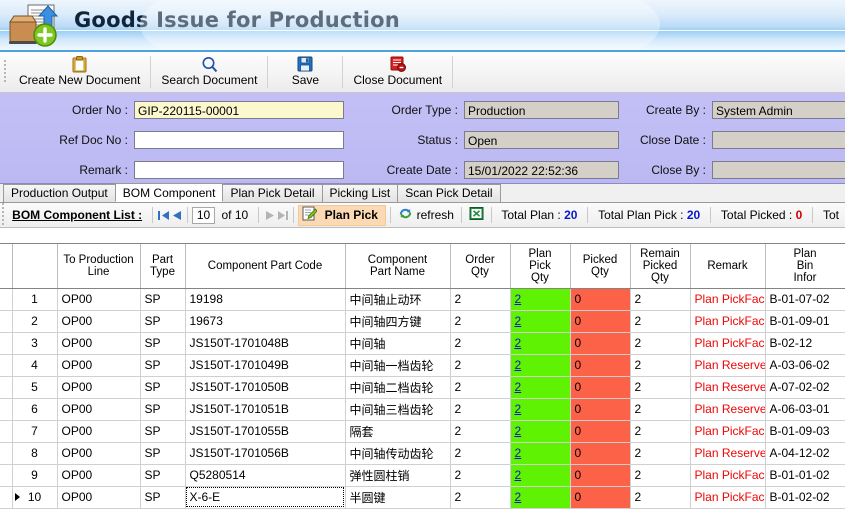 This screenshot has height=513, width=845. What do you see at coordinates (35, 299) in the screenshot?
I see `row-number-cell: 1` at bounding box center [35, 299].